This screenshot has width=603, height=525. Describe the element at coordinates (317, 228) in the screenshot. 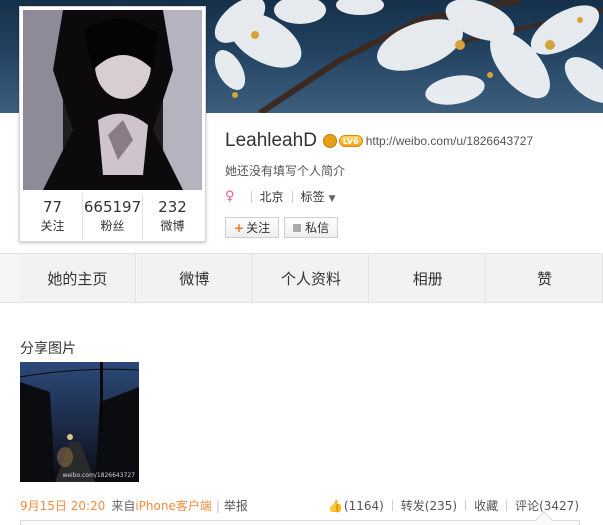

I see `message-button-label: 私信` at that location.